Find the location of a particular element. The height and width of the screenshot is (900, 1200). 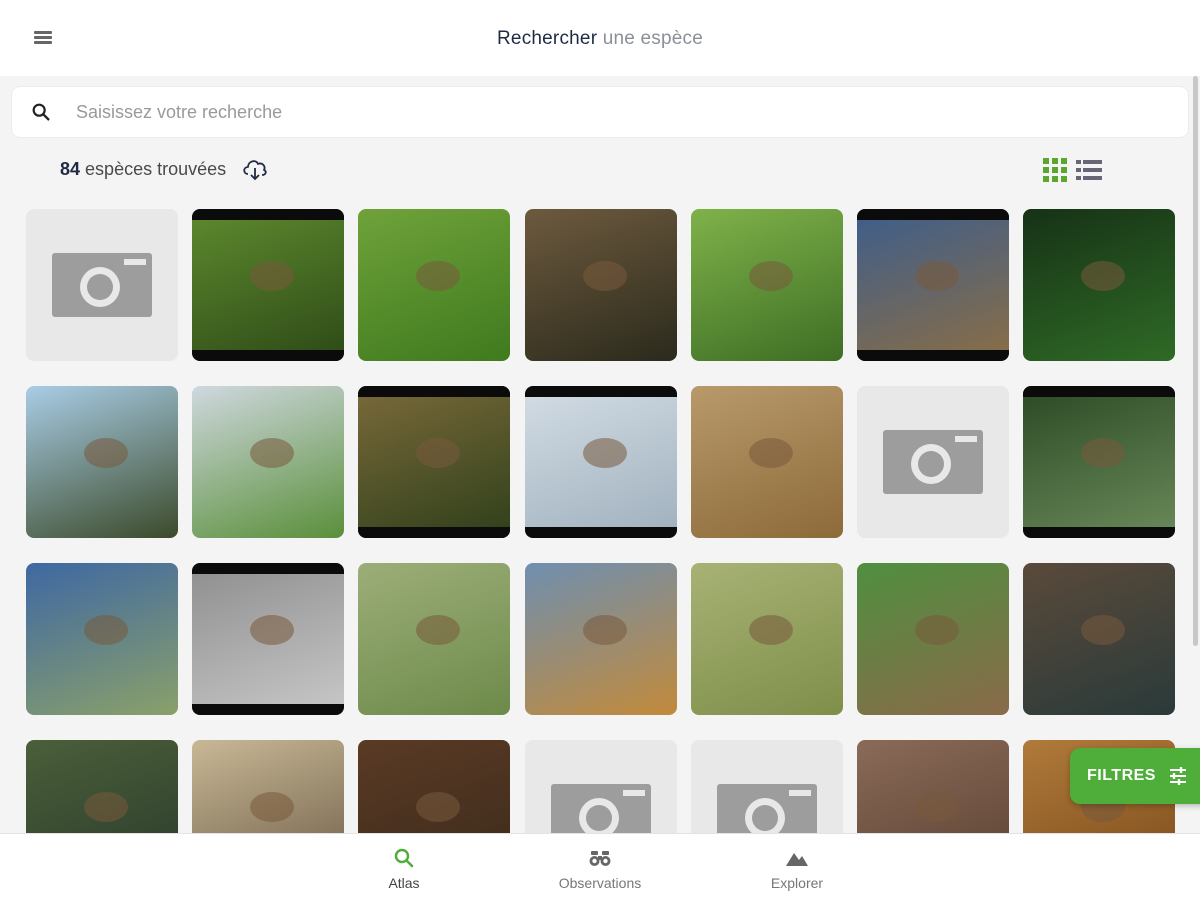

binoculars-icon is located at coordinates (600, 858).